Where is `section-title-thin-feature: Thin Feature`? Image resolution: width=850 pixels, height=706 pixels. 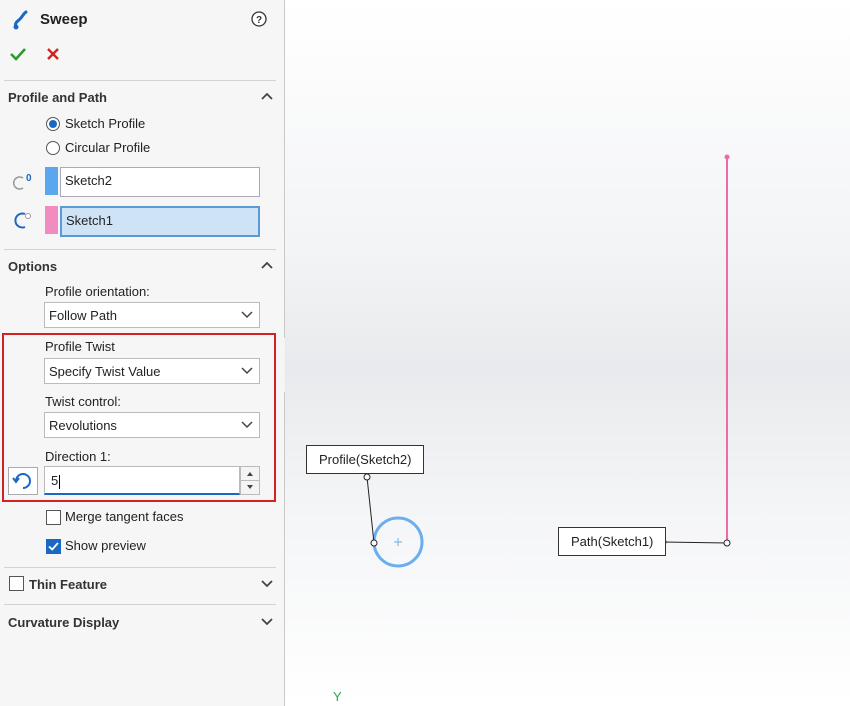 section-title-thin-feature: Thin Feature is located at coordinates (68, 584).